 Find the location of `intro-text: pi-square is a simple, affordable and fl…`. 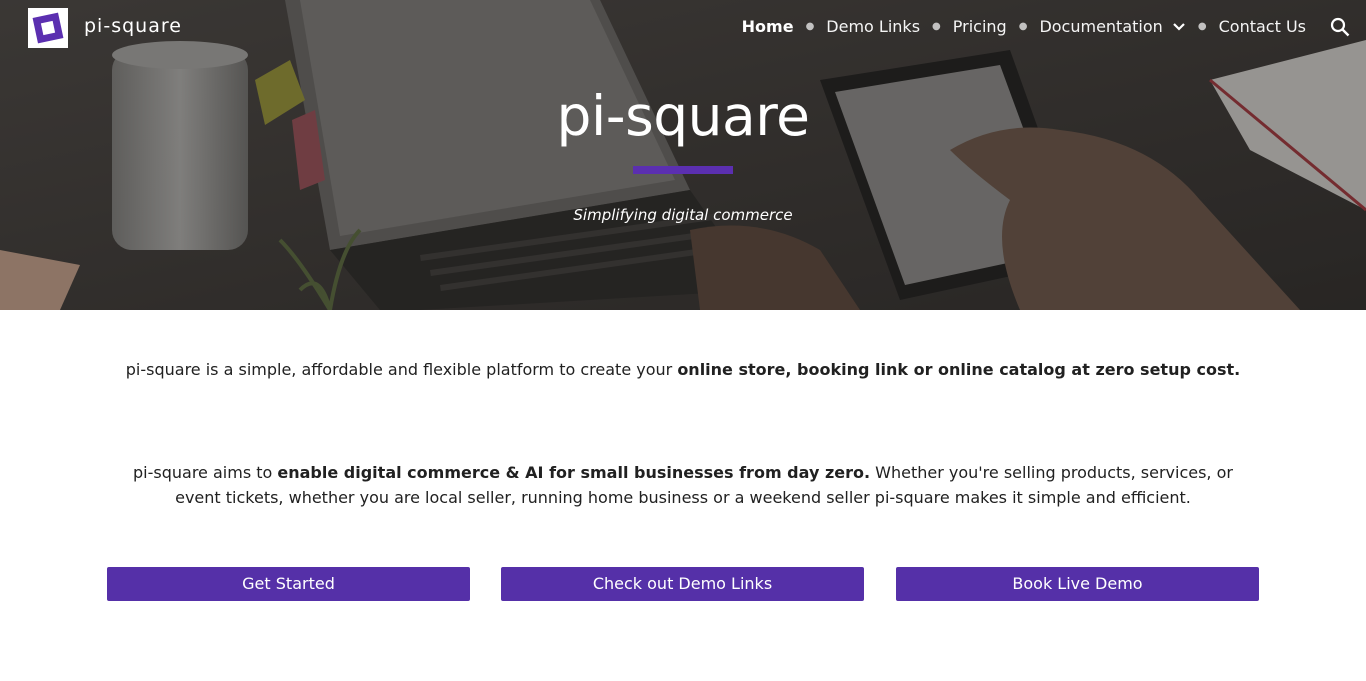

intro-text: pi-square is a simple, affordable and fl… is located at coordinates (401, 369).